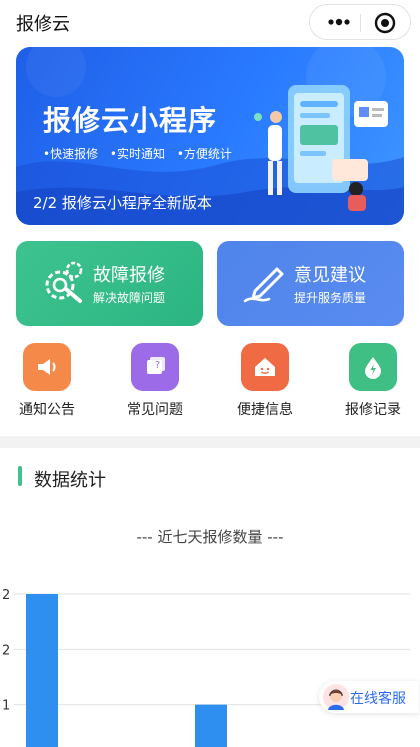  What do you see at coordinates (137, 154) in the screenshot?
I see `feature-realtime-notice: •实时通知` at bounding box center [137, 154].